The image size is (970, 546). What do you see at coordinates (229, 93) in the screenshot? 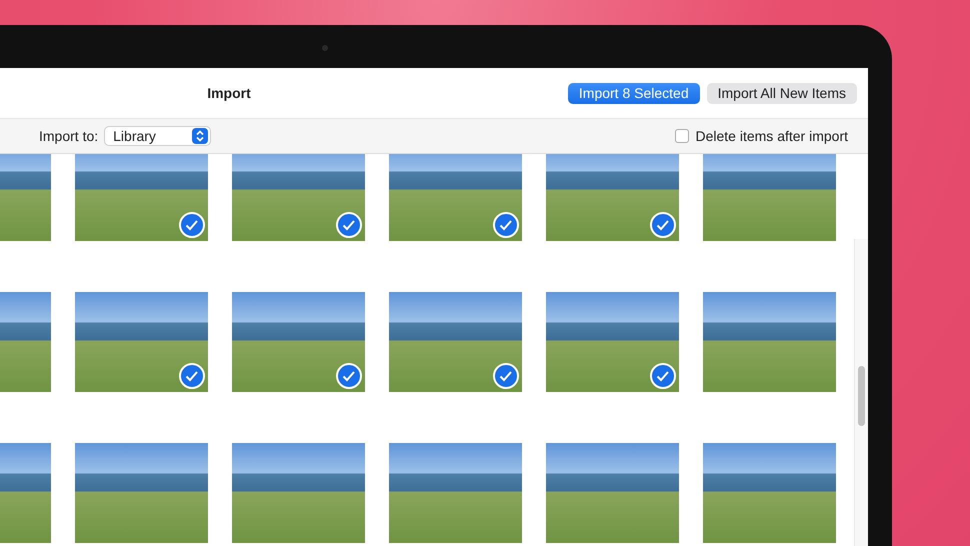
I see `window-title: Import` at bounding box center [229, 93].